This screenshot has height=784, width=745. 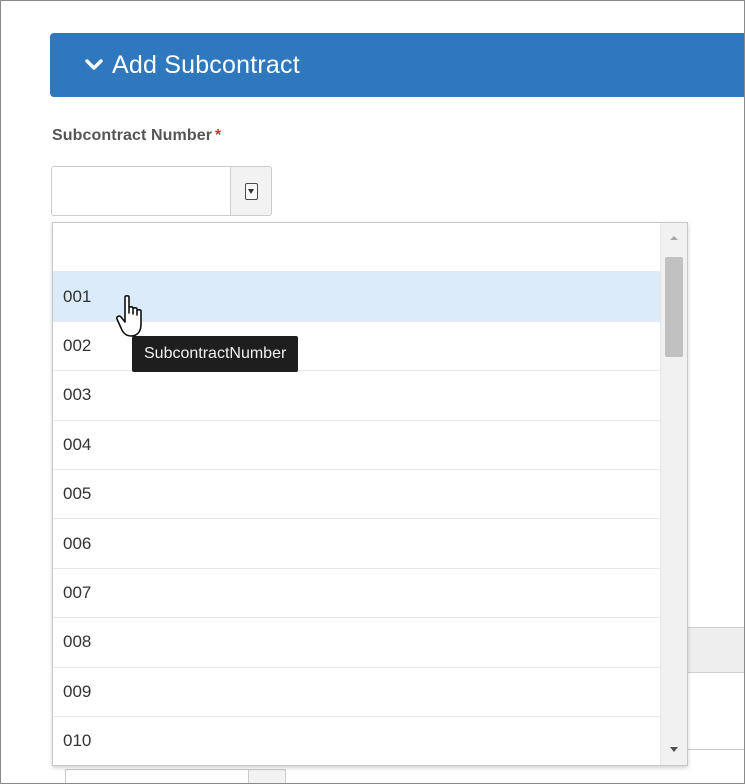 What do you see at coordinates (206, 64) in the screenshot?
I see `panel-title: Add Subcontract` at bounding box center [206, 64].